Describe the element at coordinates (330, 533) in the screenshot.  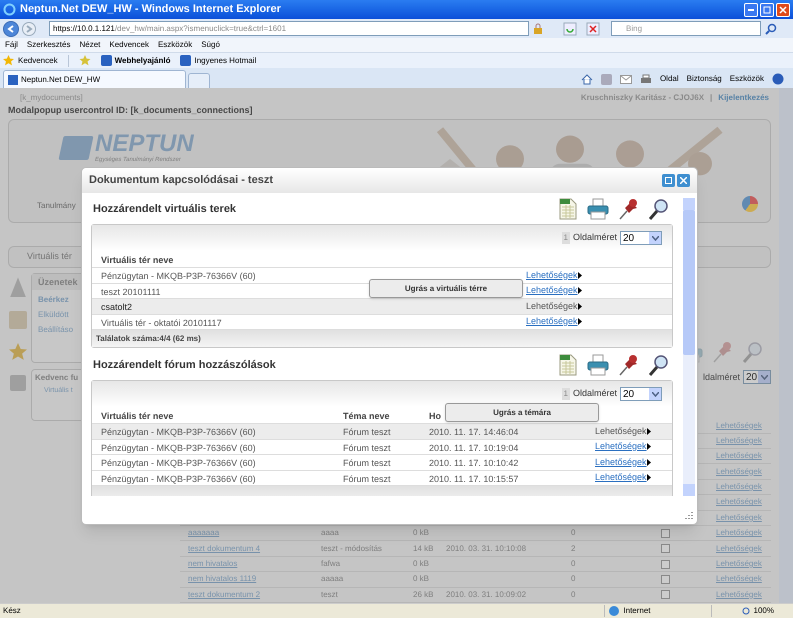
I see `table-cell-text: aaaa` at that location.